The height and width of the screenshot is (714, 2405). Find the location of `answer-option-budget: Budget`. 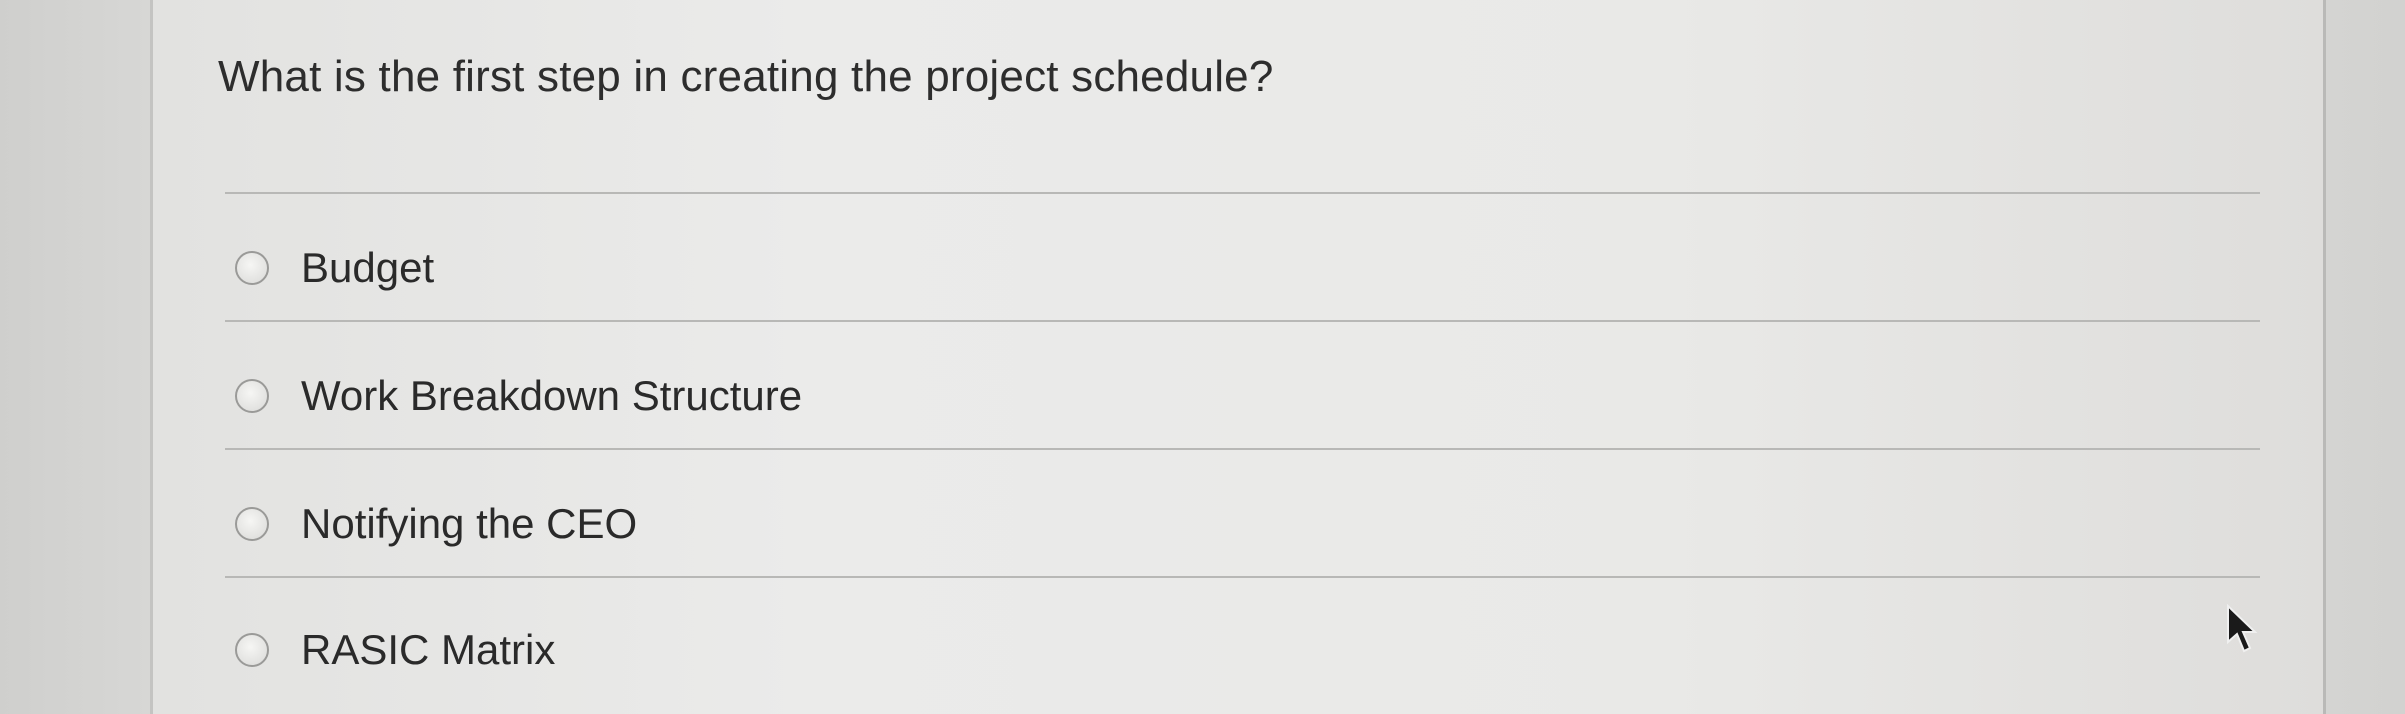

answer-option-budget: Budget is located at coordinates (334, 268).